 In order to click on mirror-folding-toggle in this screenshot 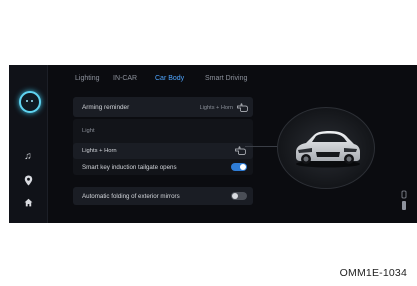, I will do `click(239, 196)`.